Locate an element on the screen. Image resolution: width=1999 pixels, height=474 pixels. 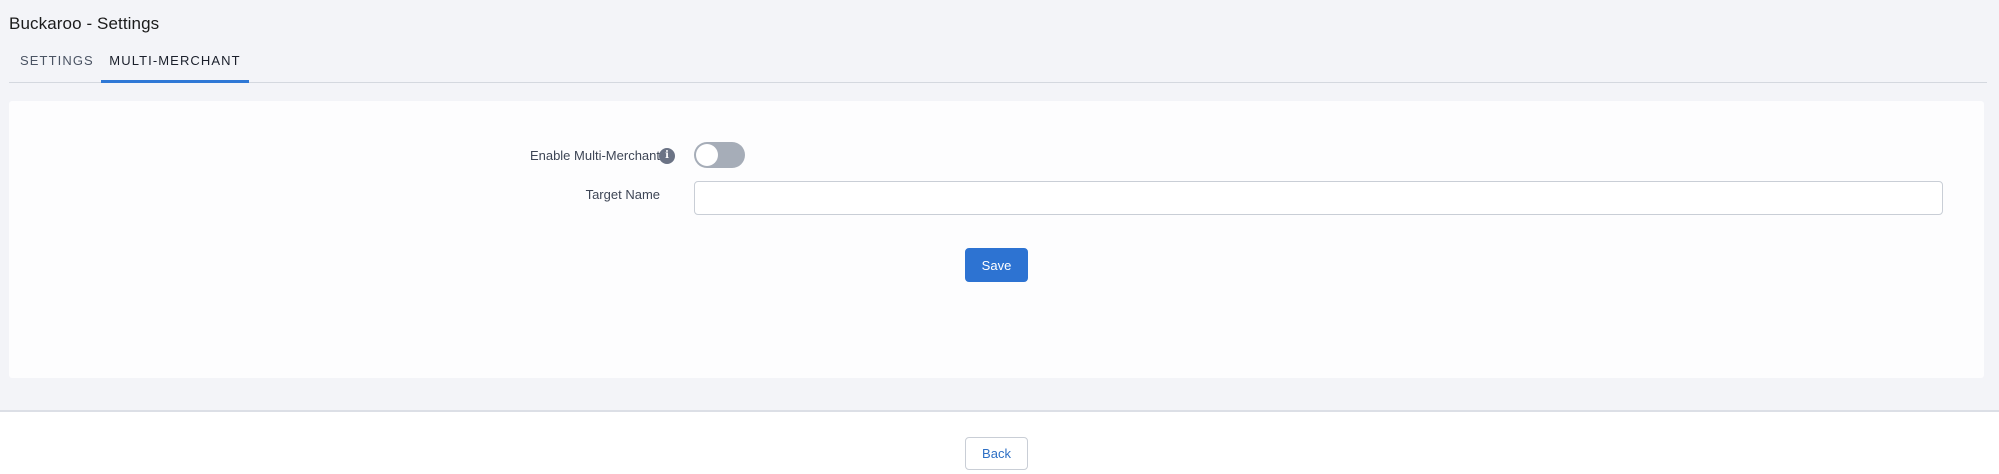
tab-bar: SETTINGS MULTI-MERCHANT is located at coordinates (998, 64).